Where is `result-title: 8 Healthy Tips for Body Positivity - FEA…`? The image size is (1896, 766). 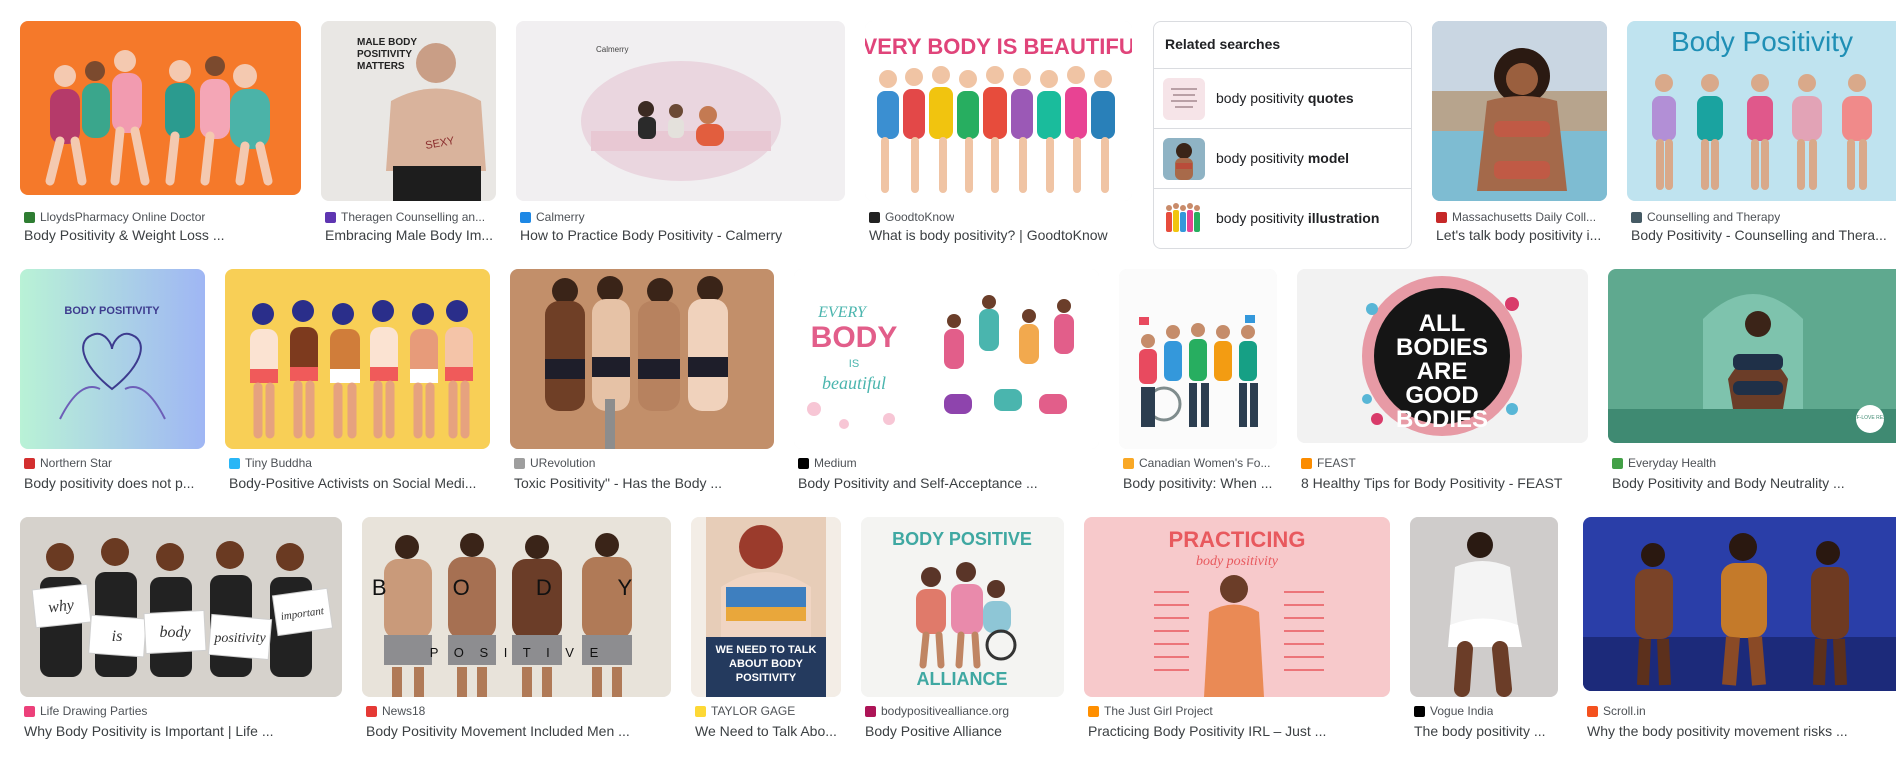 result-title: 8 Healthy Tips for Body Positivity - FEA… is located at coordinates (1444, 483).